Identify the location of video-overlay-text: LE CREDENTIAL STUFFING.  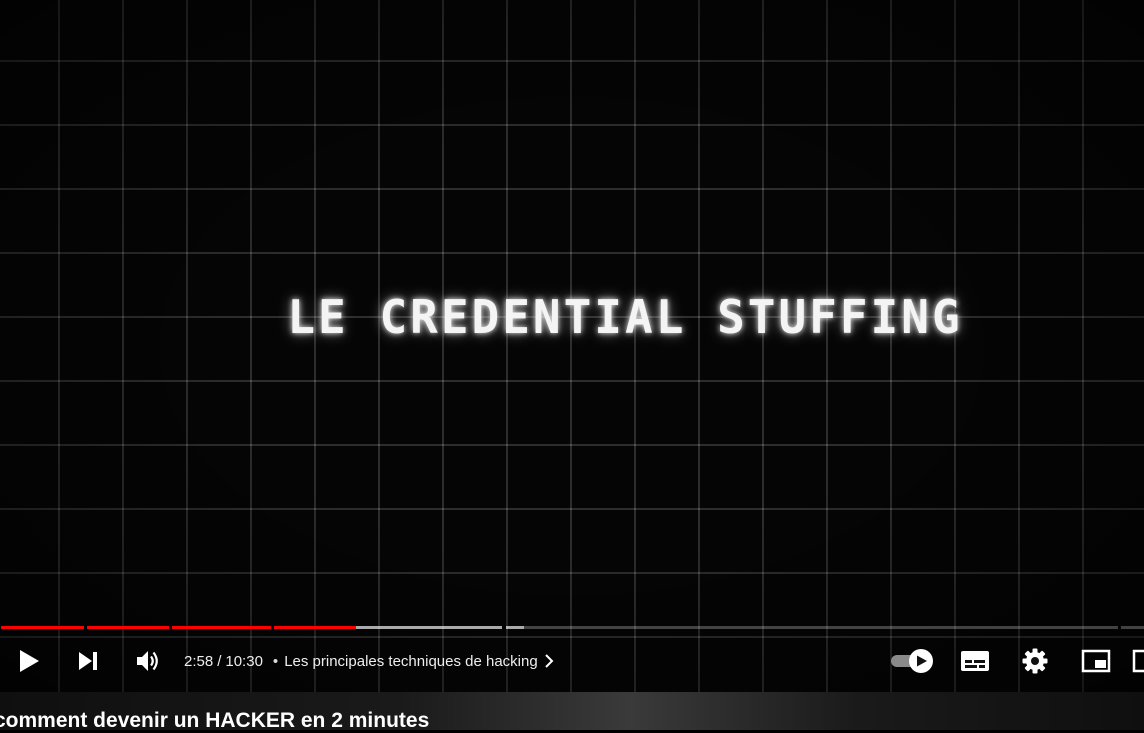
(625, 317).